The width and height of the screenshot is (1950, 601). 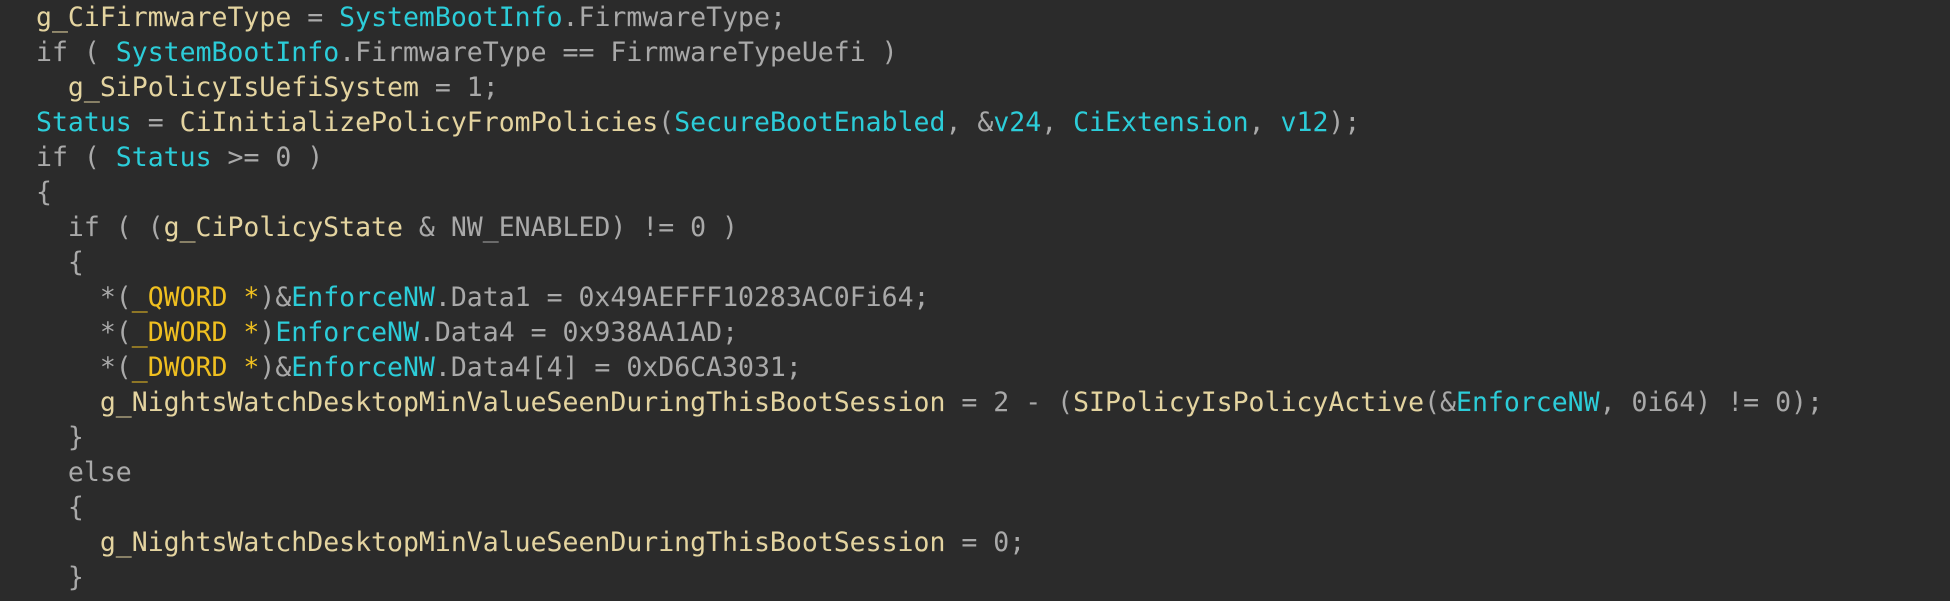 I want to click on code-token-op: = 2 - (, so click(x=1009, y=402).